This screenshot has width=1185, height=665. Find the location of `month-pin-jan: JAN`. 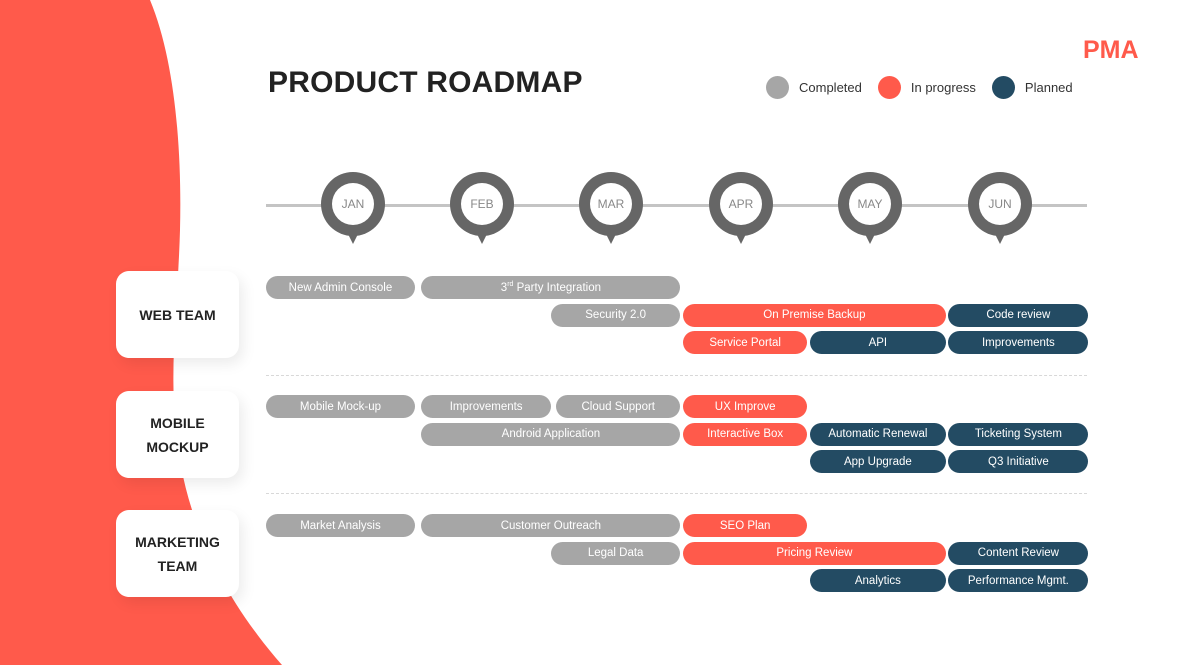

month-pin-jan: JAN is located at coordinates (353, 208).